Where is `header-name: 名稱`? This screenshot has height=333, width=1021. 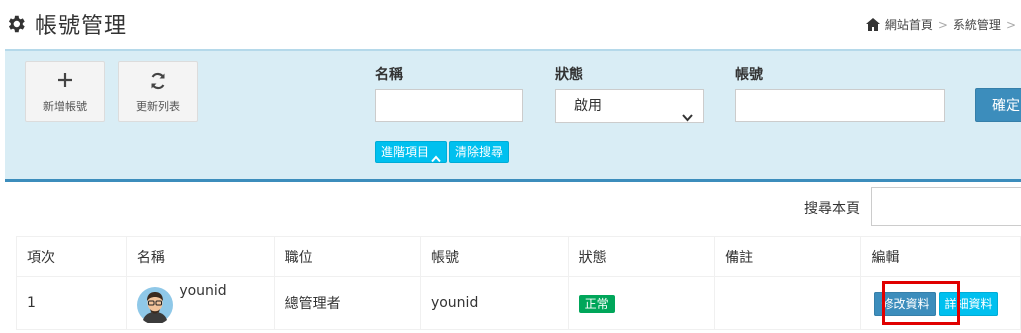
header-name: 名稱 is located at coordinates (200, 256).